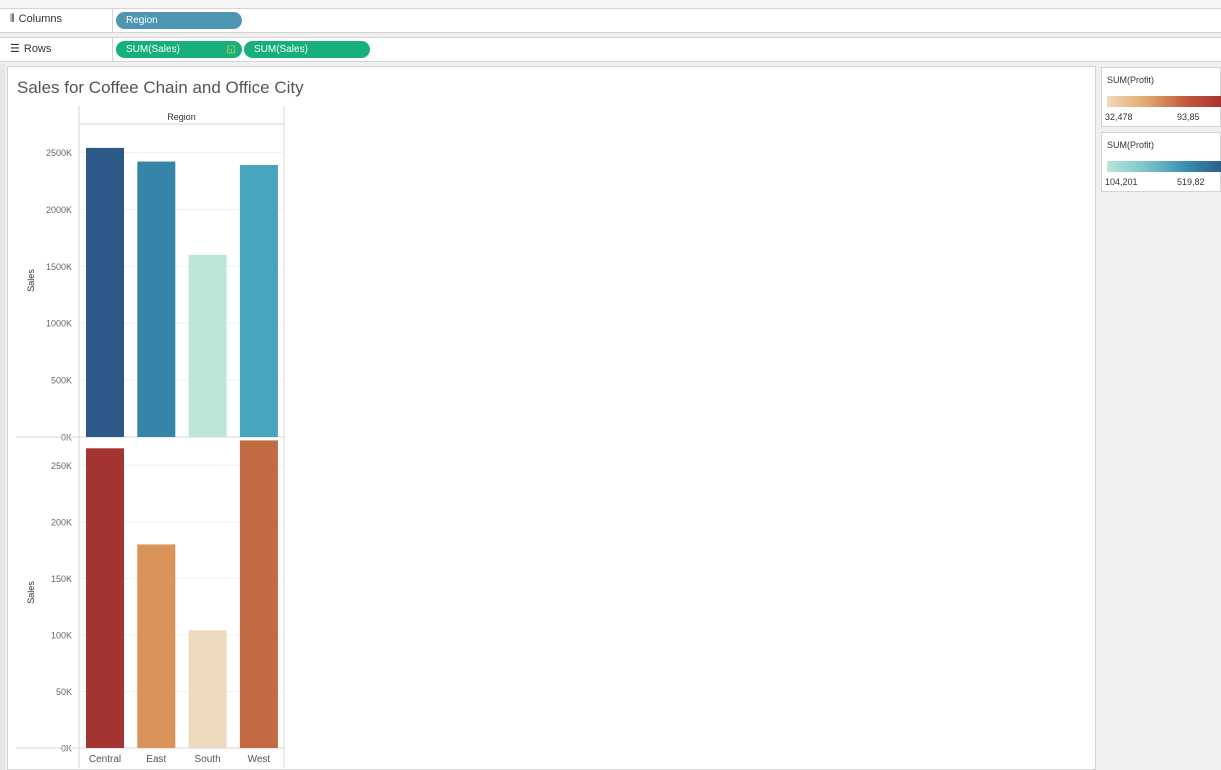 The image size is (1221, 770). I want to click on y-tick-label: 250K, so click(61, 466).